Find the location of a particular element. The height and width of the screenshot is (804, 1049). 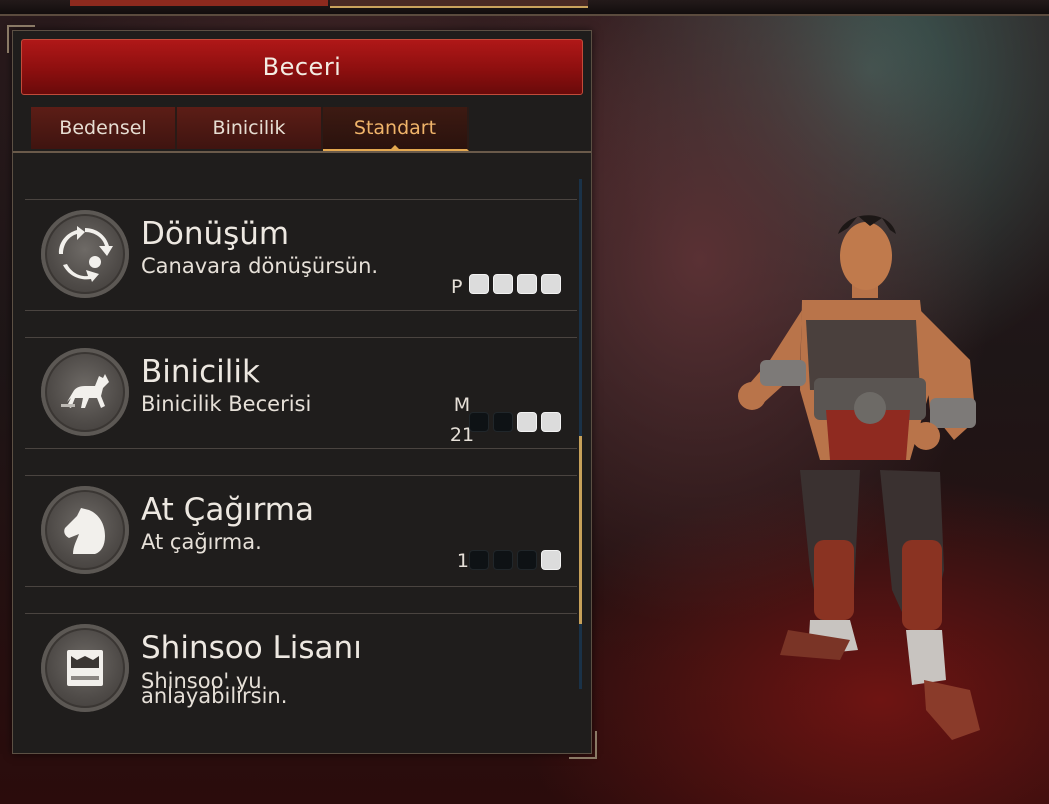

panel-title: Beceri is located at coordinates (302, 67).